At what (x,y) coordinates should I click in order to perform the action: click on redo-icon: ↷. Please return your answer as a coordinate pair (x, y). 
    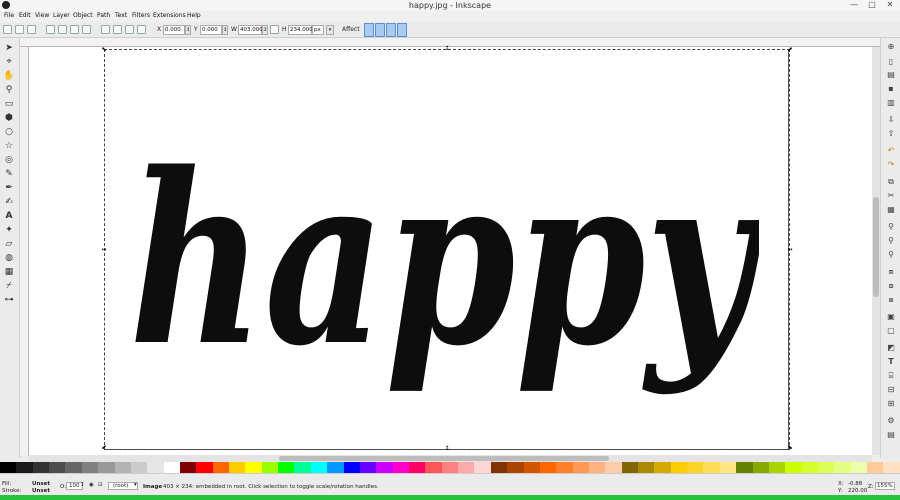
    Looking at the image, I should click on (891, 165).